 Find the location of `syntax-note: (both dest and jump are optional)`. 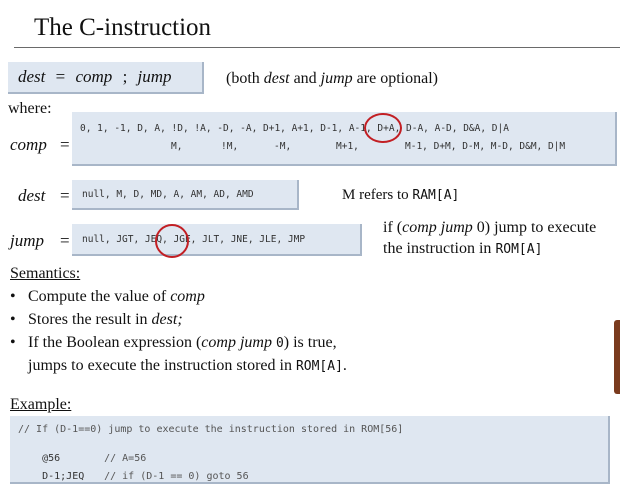

syntax-note: (both dest and jump are optional) is located at coordinates (332, 79).